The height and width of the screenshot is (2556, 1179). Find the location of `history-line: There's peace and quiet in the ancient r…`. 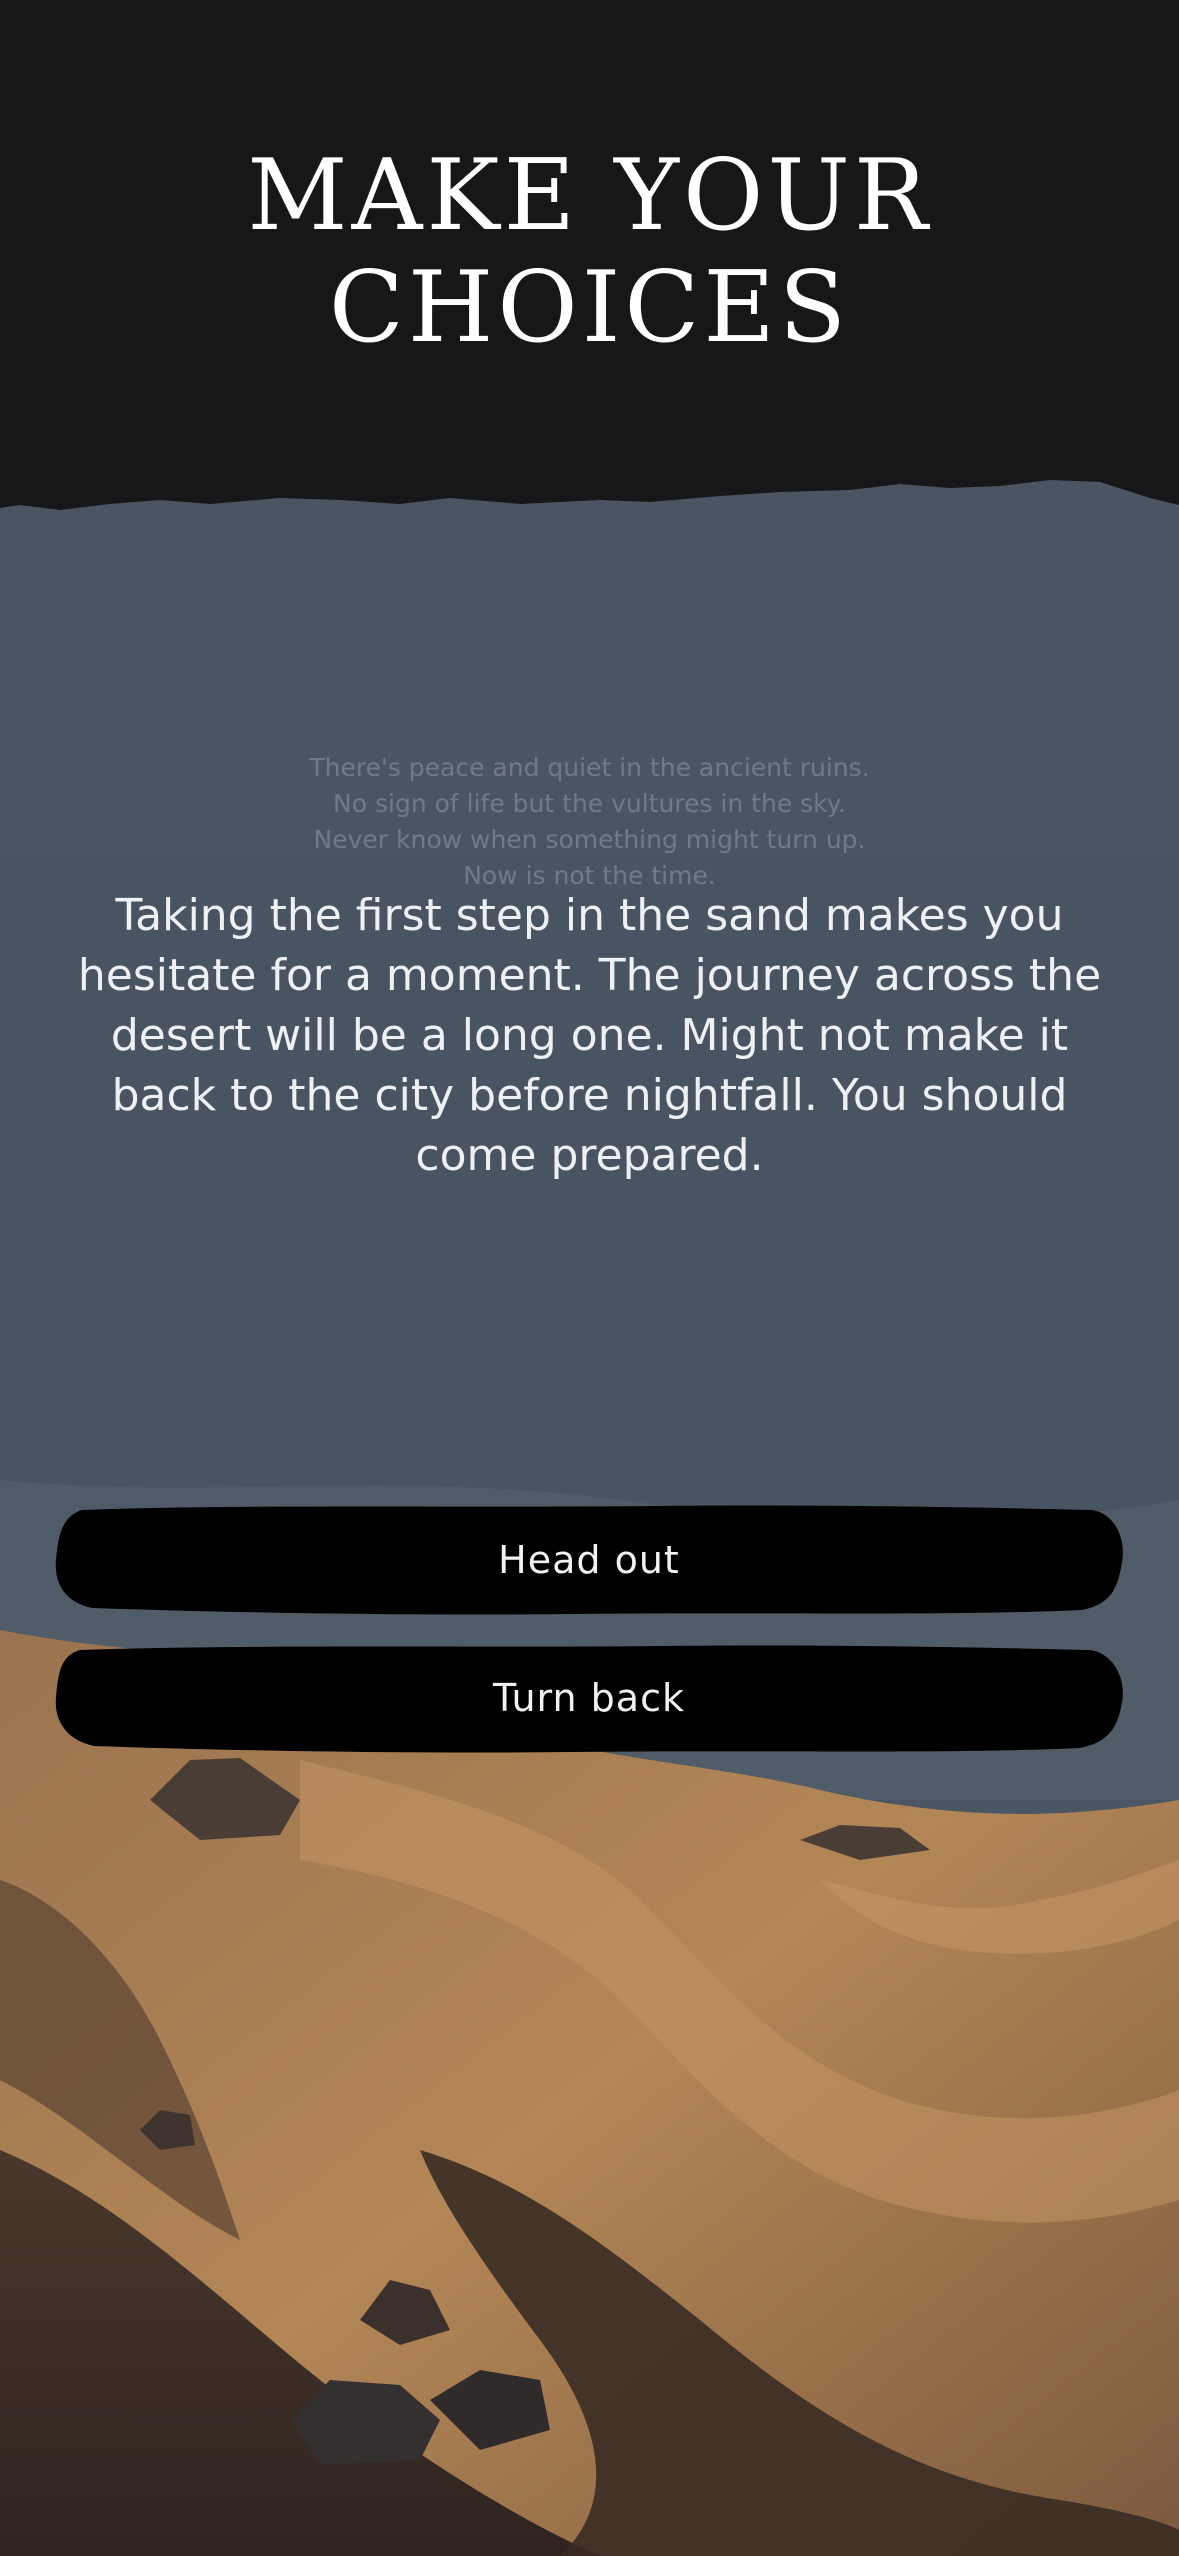

history-line: There's peace and quiet in the ancient r… is located at coordinates (589, 767).